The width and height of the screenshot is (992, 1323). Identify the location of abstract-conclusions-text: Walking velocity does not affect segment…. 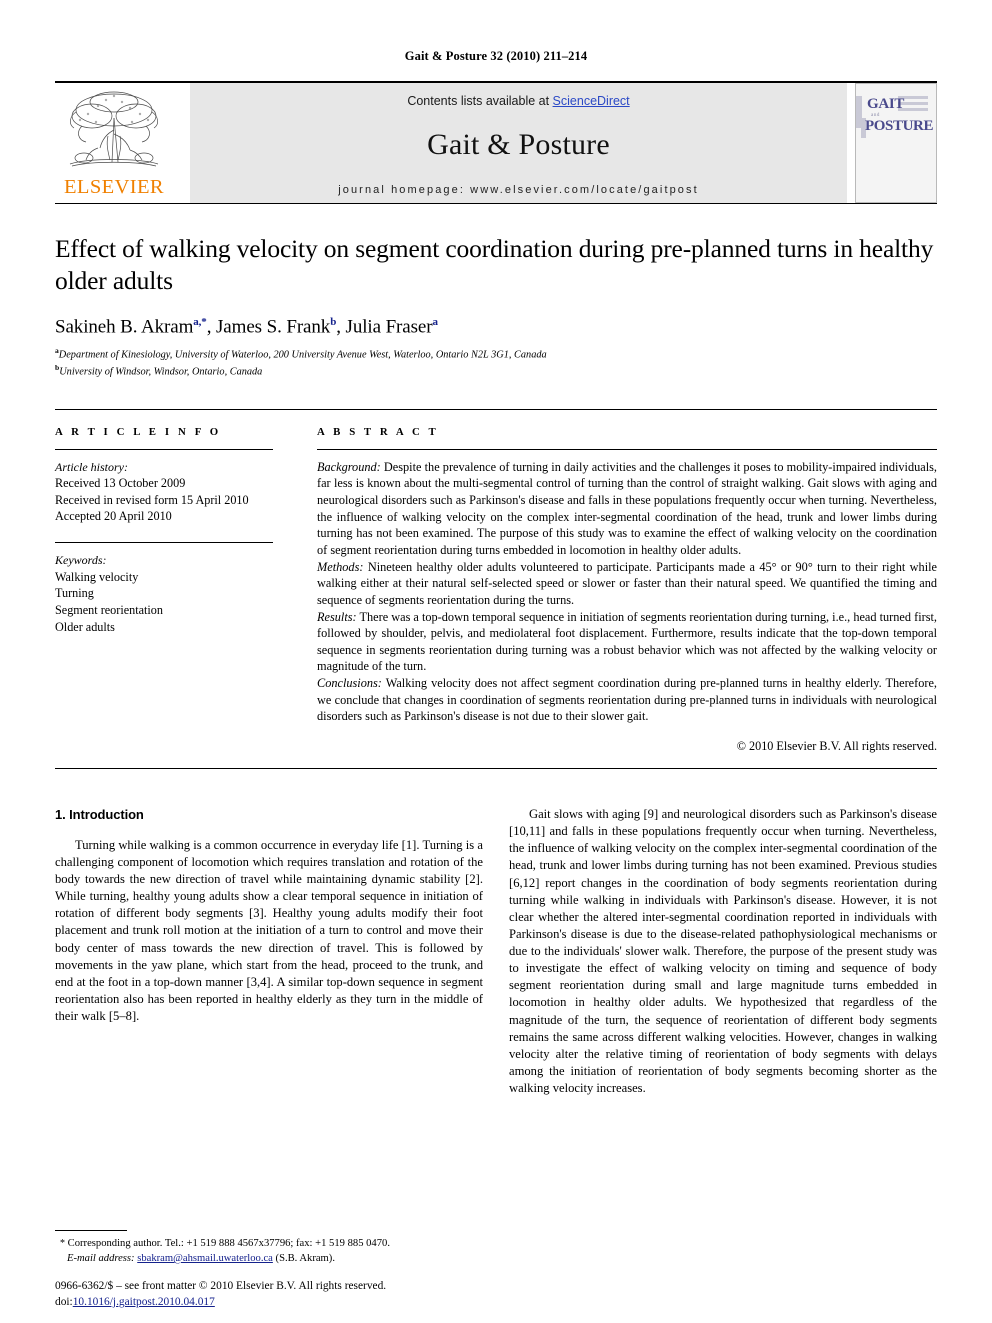
(627, 700).